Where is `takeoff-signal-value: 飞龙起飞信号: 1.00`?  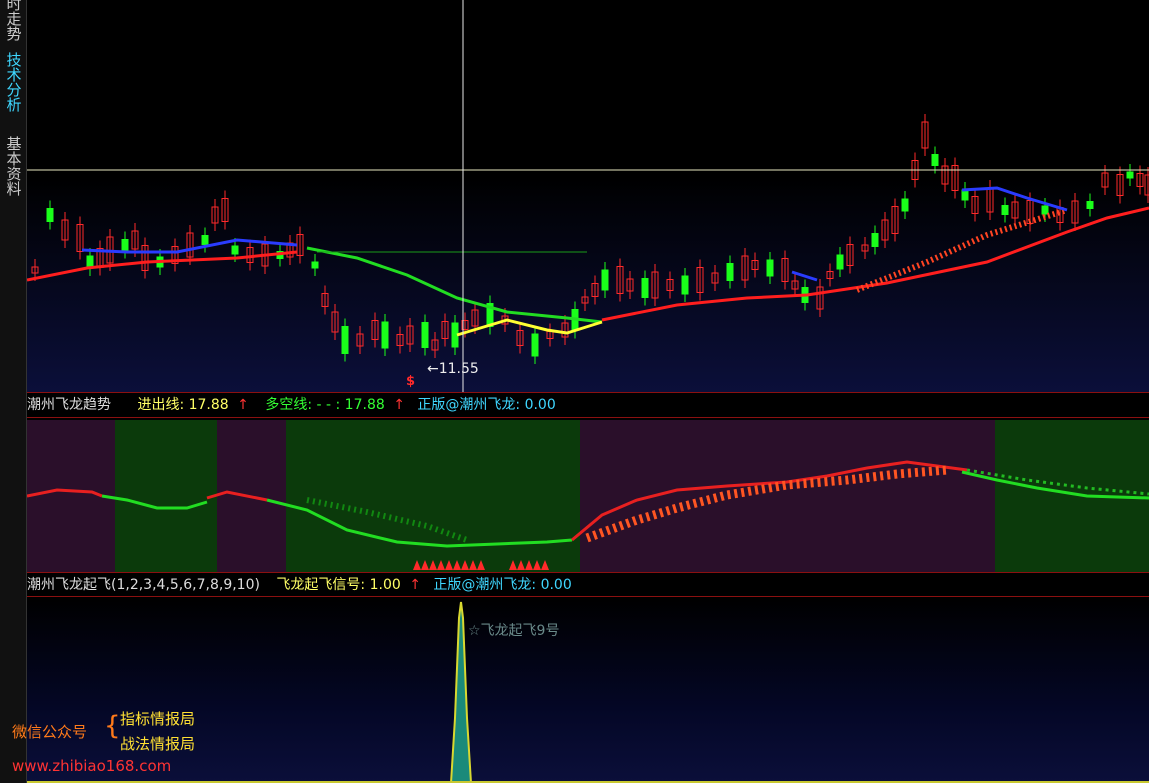 takeoff-signal-value: 飞龙起飞信号: 1.00 is located at coordinates (338, 585).